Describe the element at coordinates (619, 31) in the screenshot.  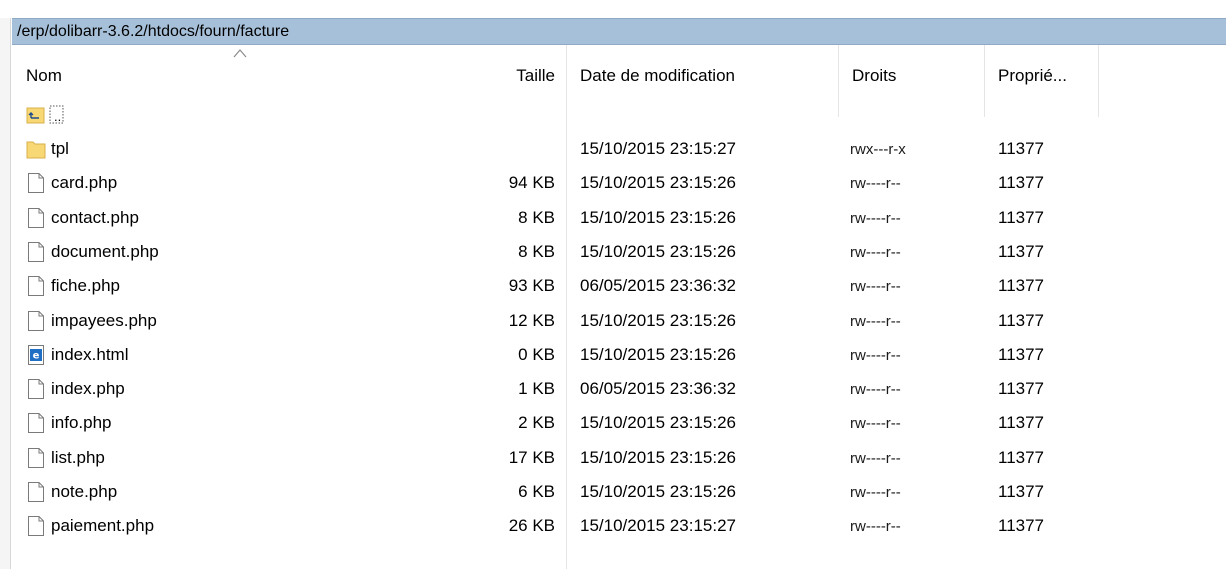
I see `path-bar: /erp/dolibarr-3.6.2/htdocs/fourn/facture` at that location.